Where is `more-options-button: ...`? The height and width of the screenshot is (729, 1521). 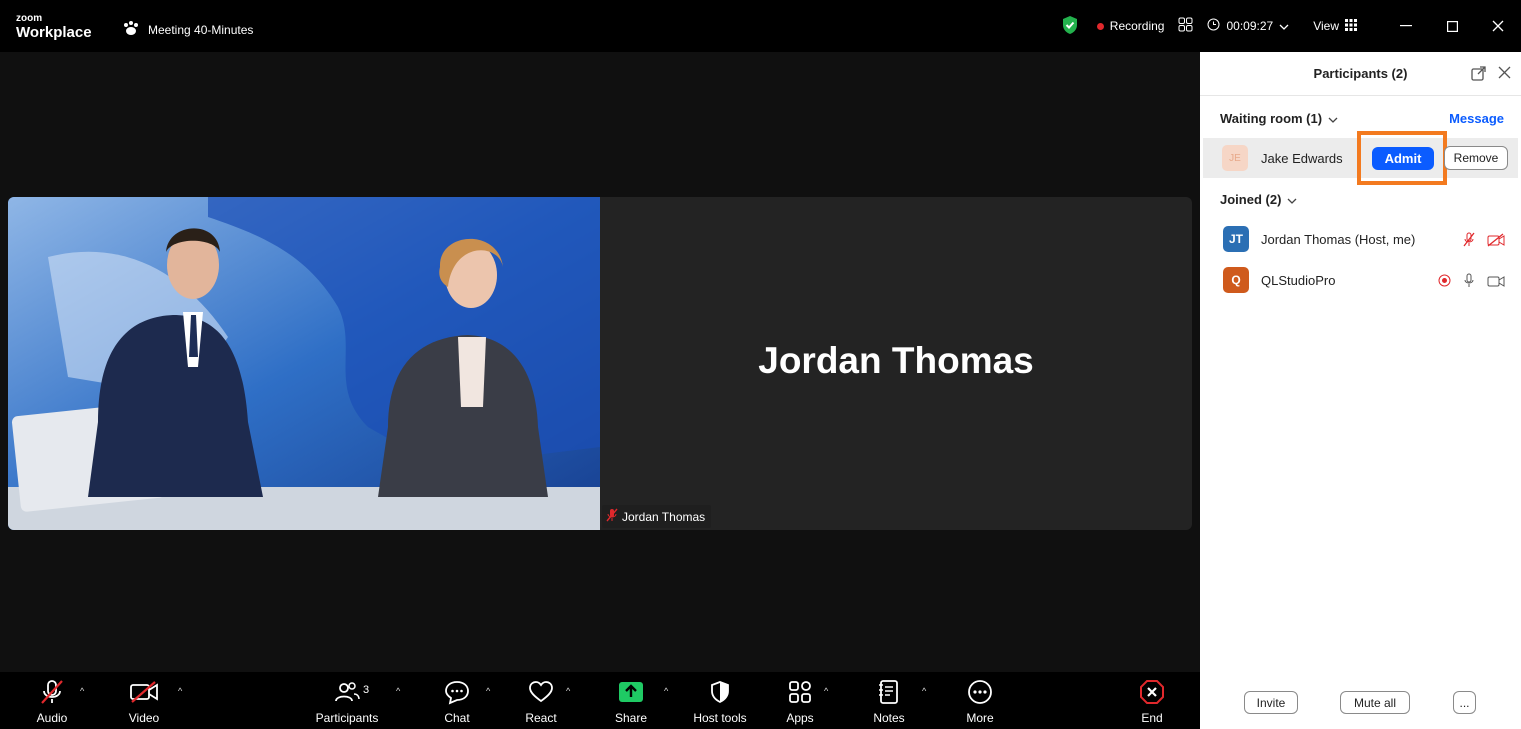
more-options-button: ... is located at coordinates (1464, 702).